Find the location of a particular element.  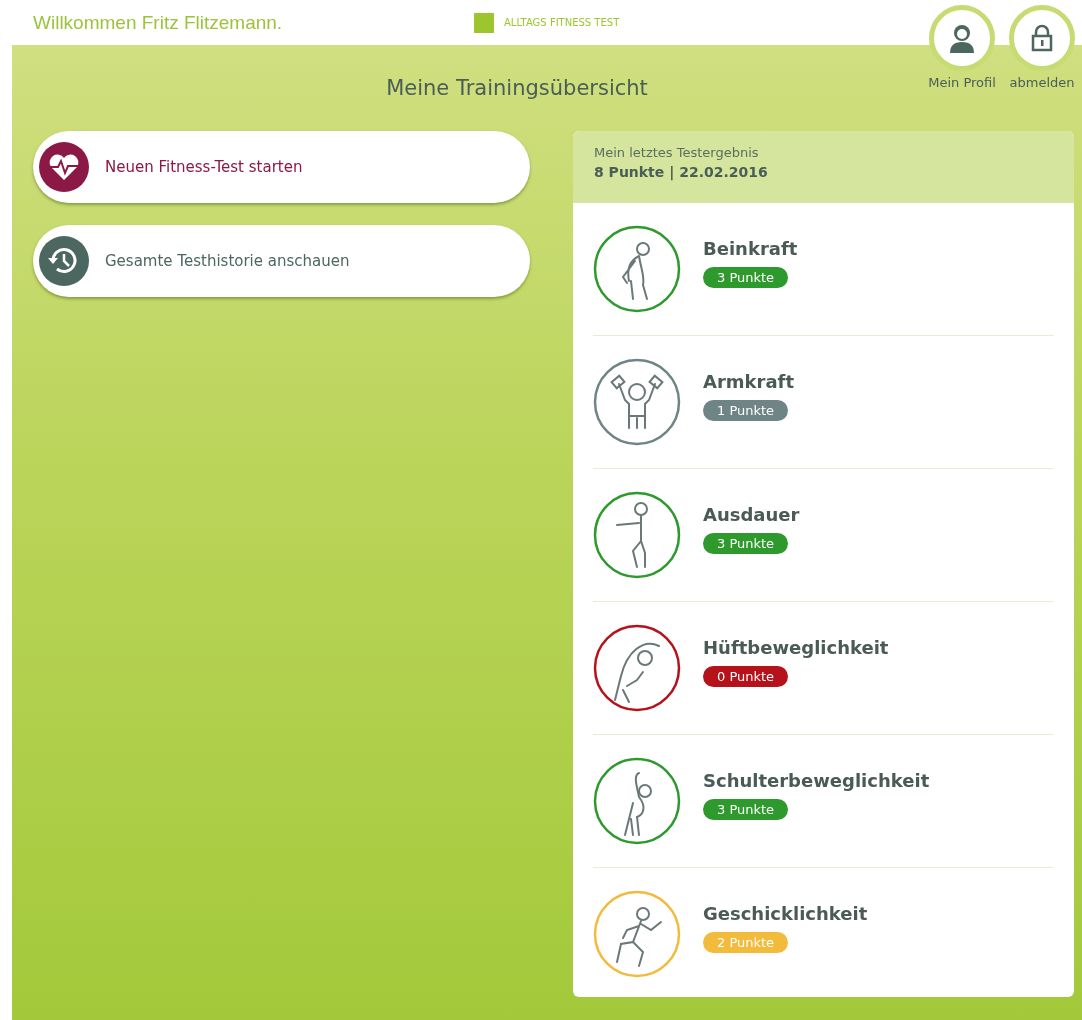

person-icon is located at coordinates (962, 38).